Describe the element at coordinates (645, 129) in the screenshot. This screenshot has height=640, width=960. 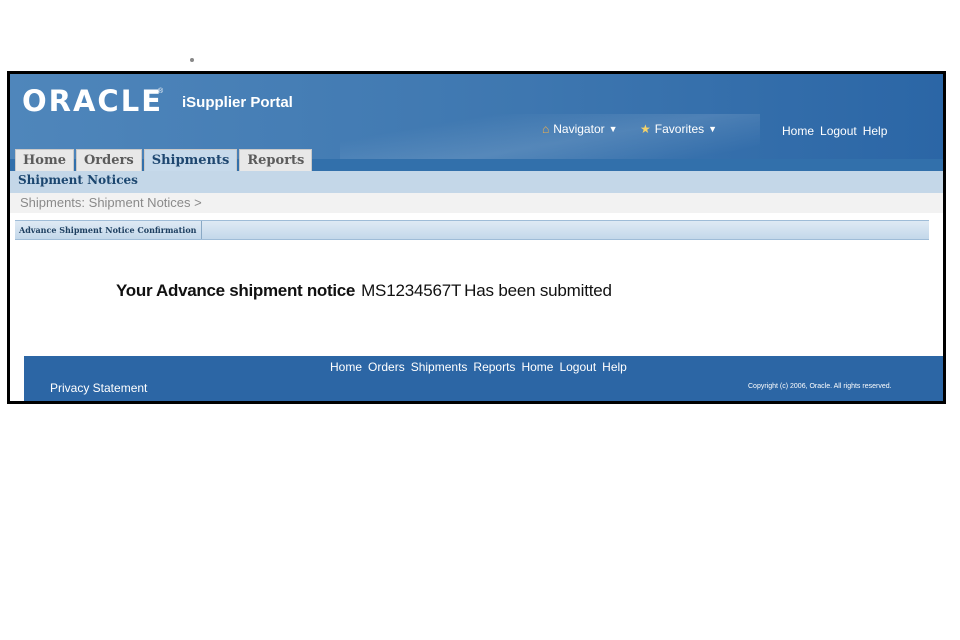
I see `favorites-icon: ★` at that location.